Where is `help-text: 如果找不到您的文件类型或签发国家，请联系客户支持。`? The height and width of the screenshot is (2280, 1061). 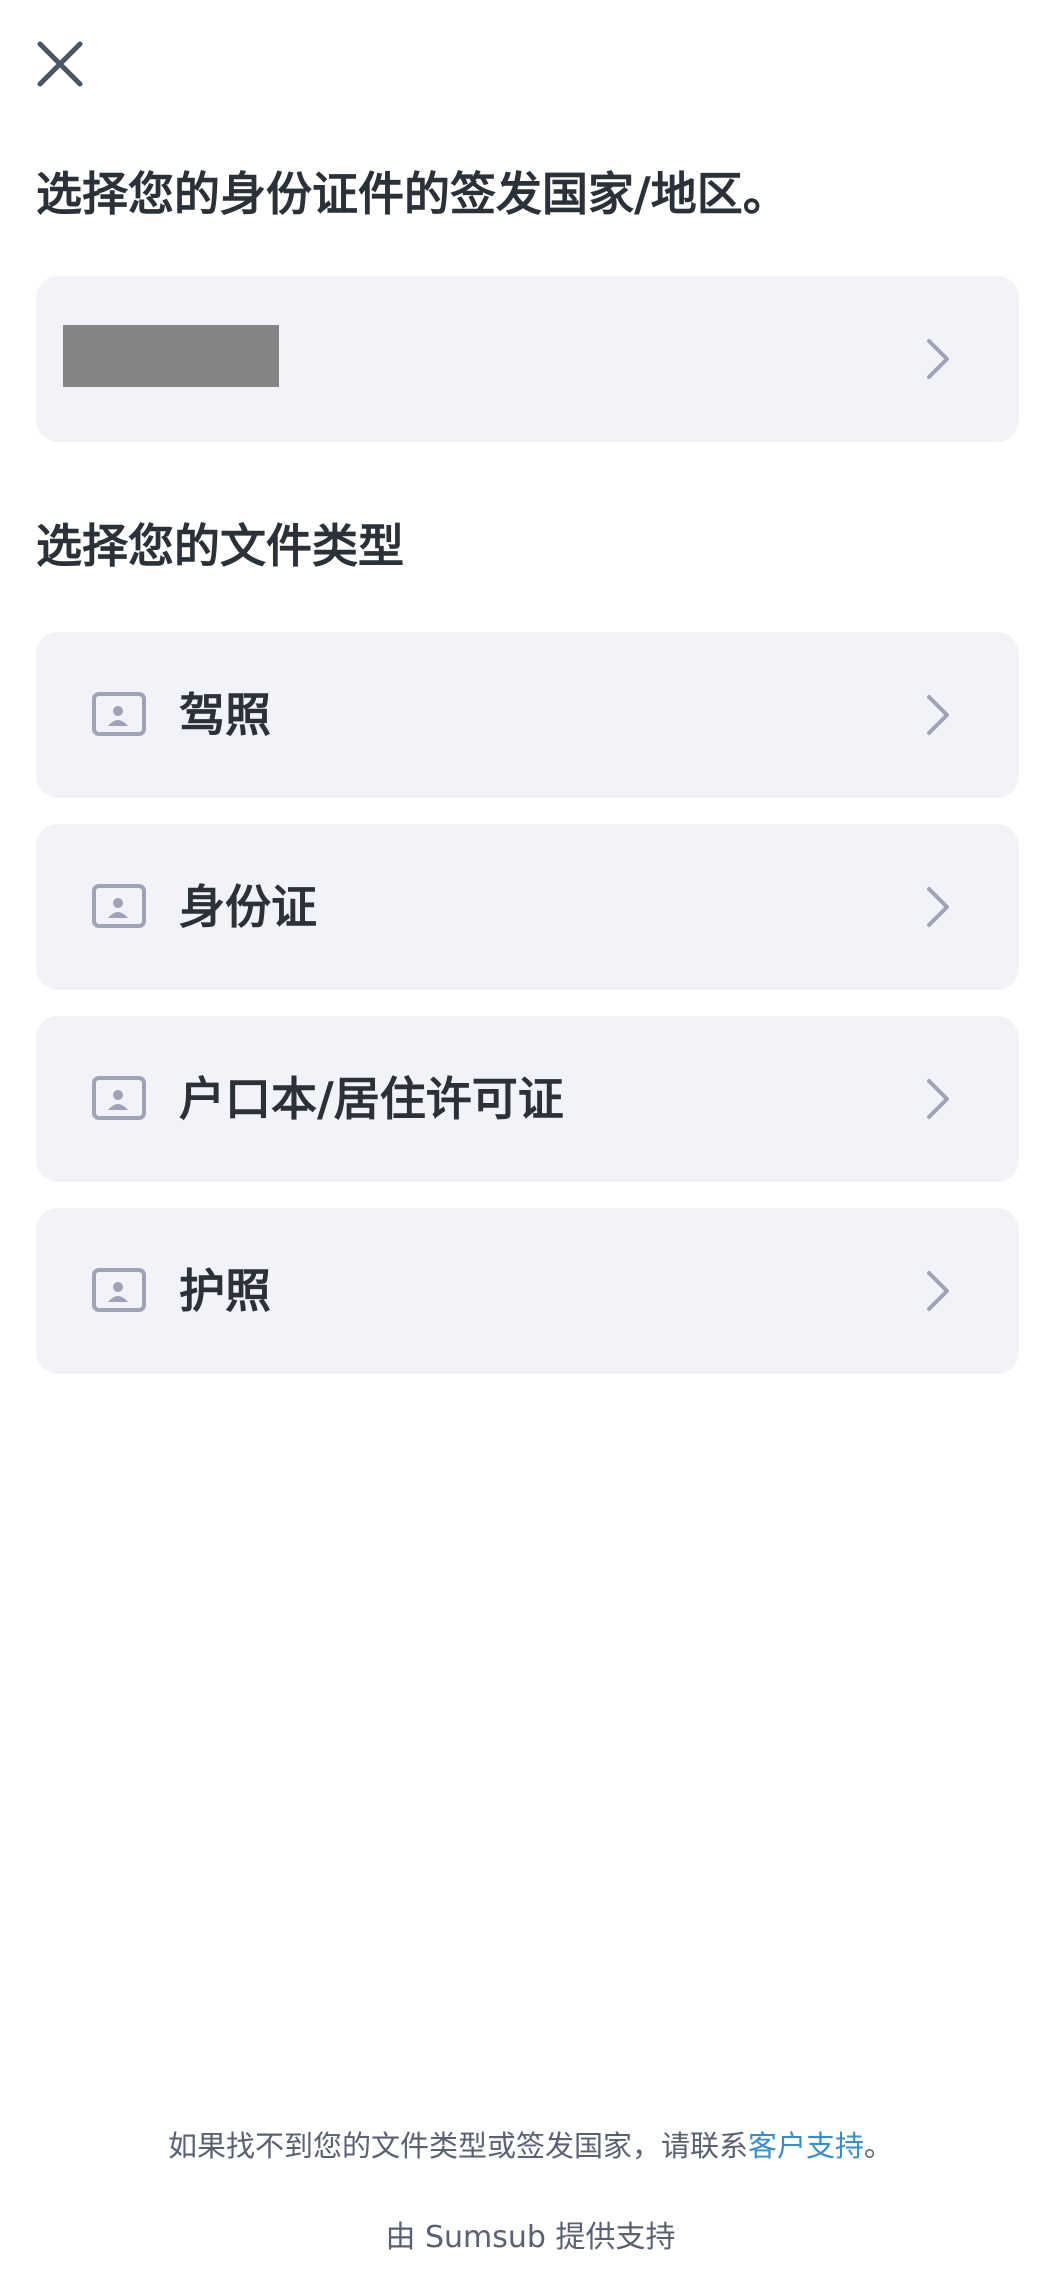
help-text: 如果找不到您的文件类型或签发国家，请联系客户支持。 is located at coordinates (530, 2146).